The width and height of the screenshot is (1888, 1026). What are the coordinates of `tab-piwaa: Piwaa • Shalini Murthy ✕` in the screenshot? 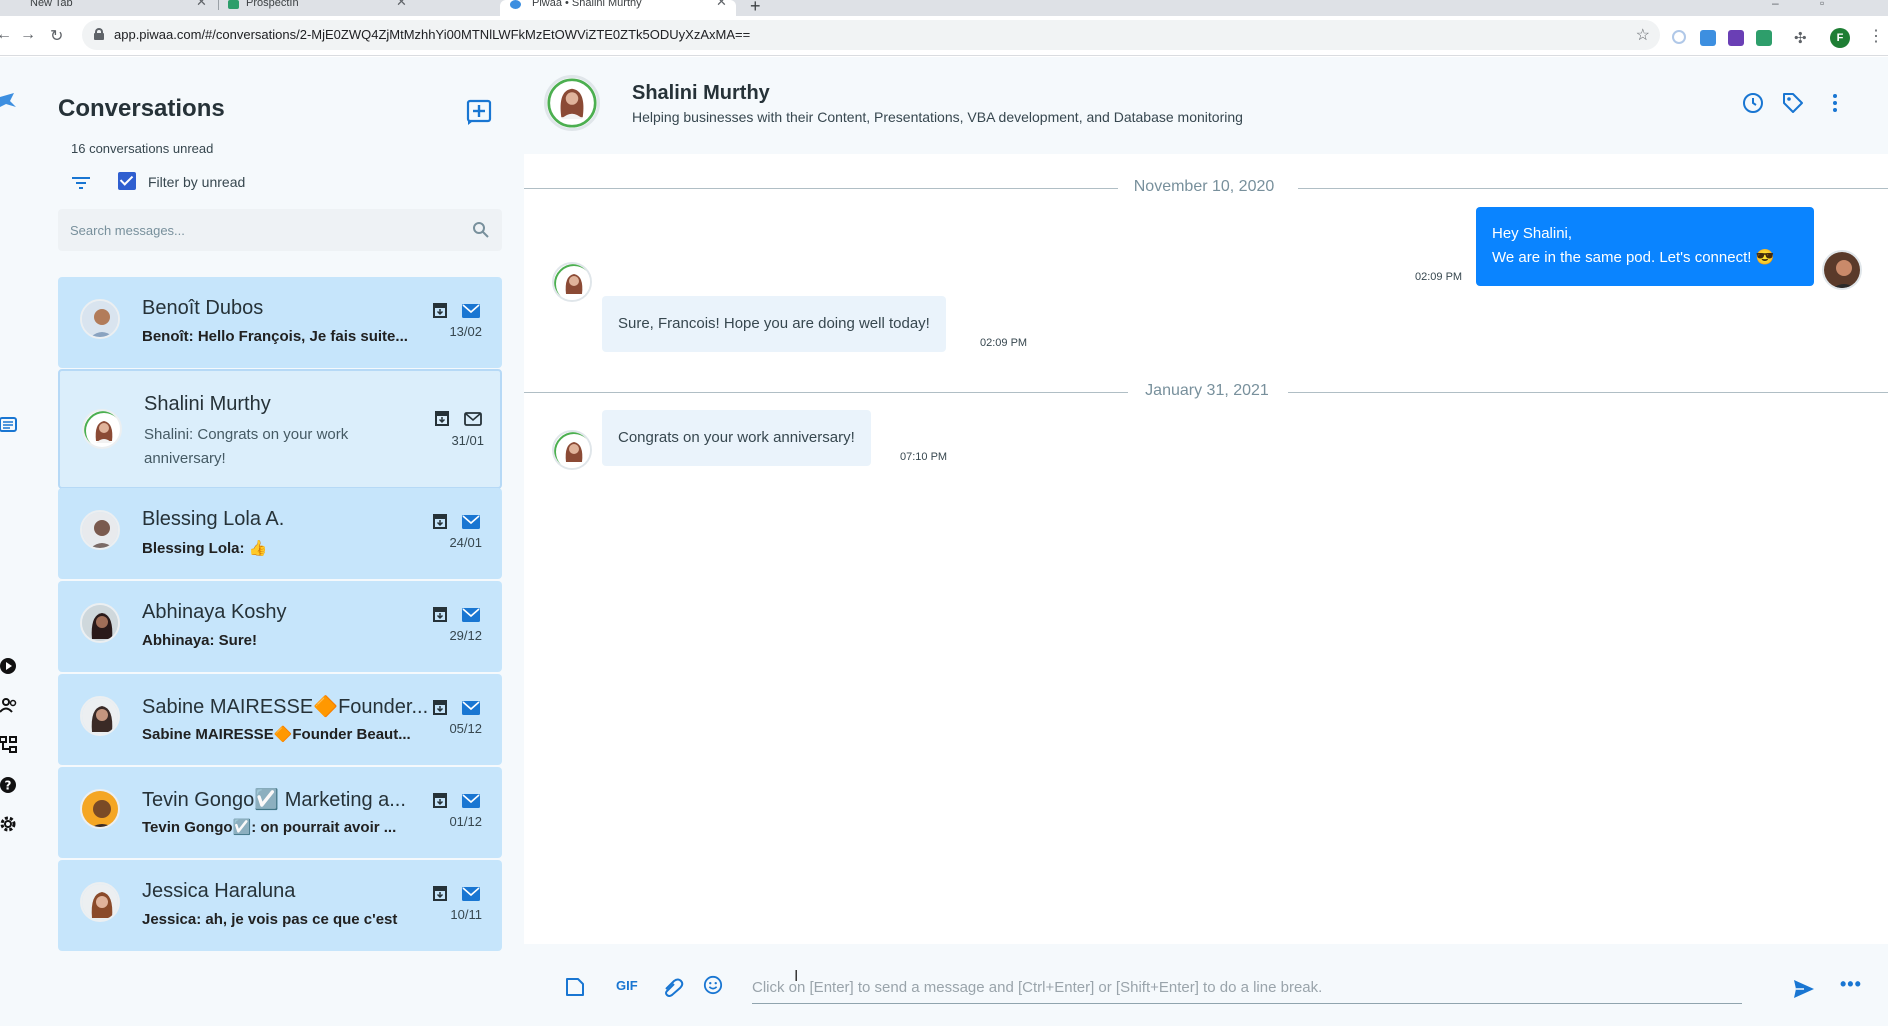 It's located at (618, 8).